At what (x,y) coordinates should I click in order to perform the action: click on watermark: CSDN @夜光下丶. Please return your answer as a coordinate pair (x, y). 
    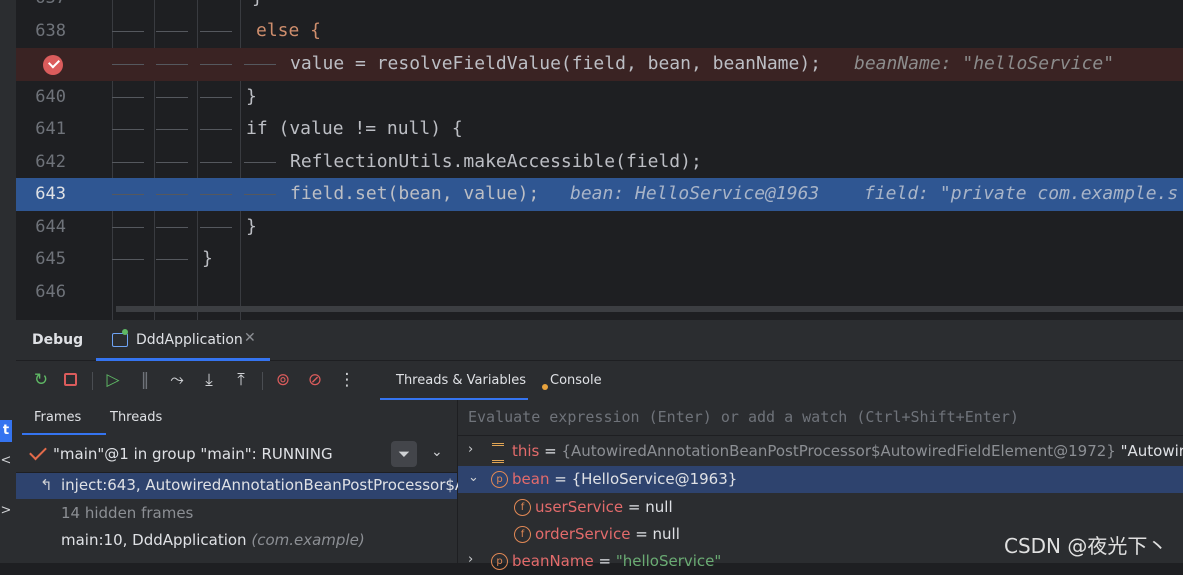
    Looking at the image, I should click on (1086, 546).